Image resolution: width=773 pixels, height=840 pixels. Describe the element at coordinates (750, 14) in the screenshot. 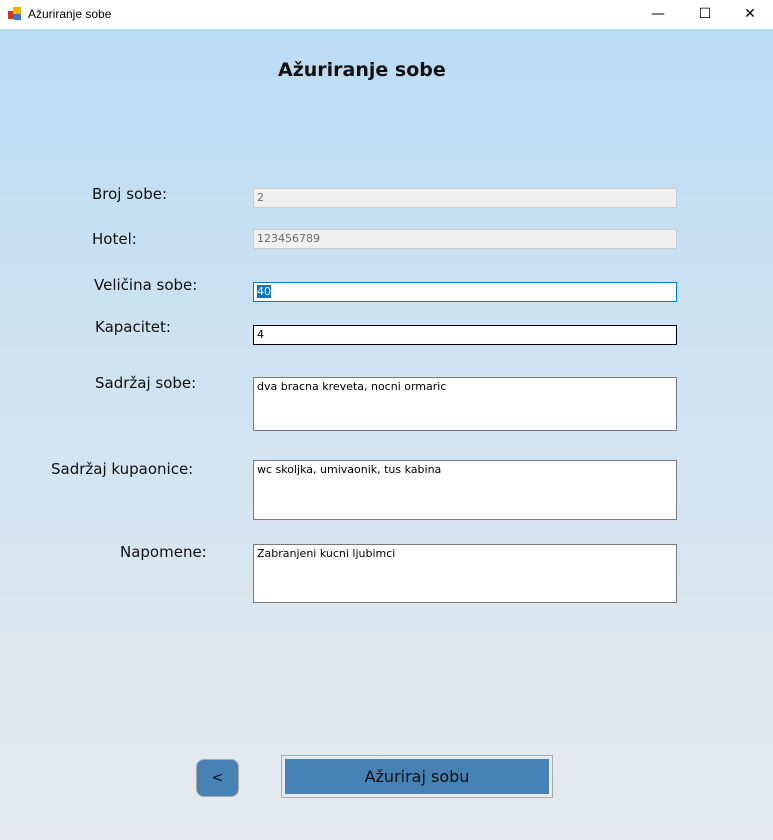

I see `close-button: ✕` at that location.